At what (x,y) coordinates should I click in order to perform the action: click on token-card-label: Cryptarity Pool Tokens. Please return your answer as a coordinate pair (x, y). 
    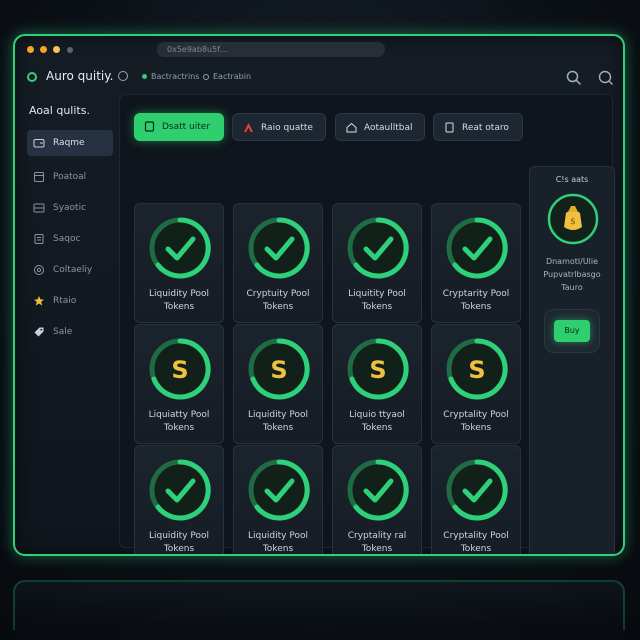
    Looking at the image, I should click on (476, 300).